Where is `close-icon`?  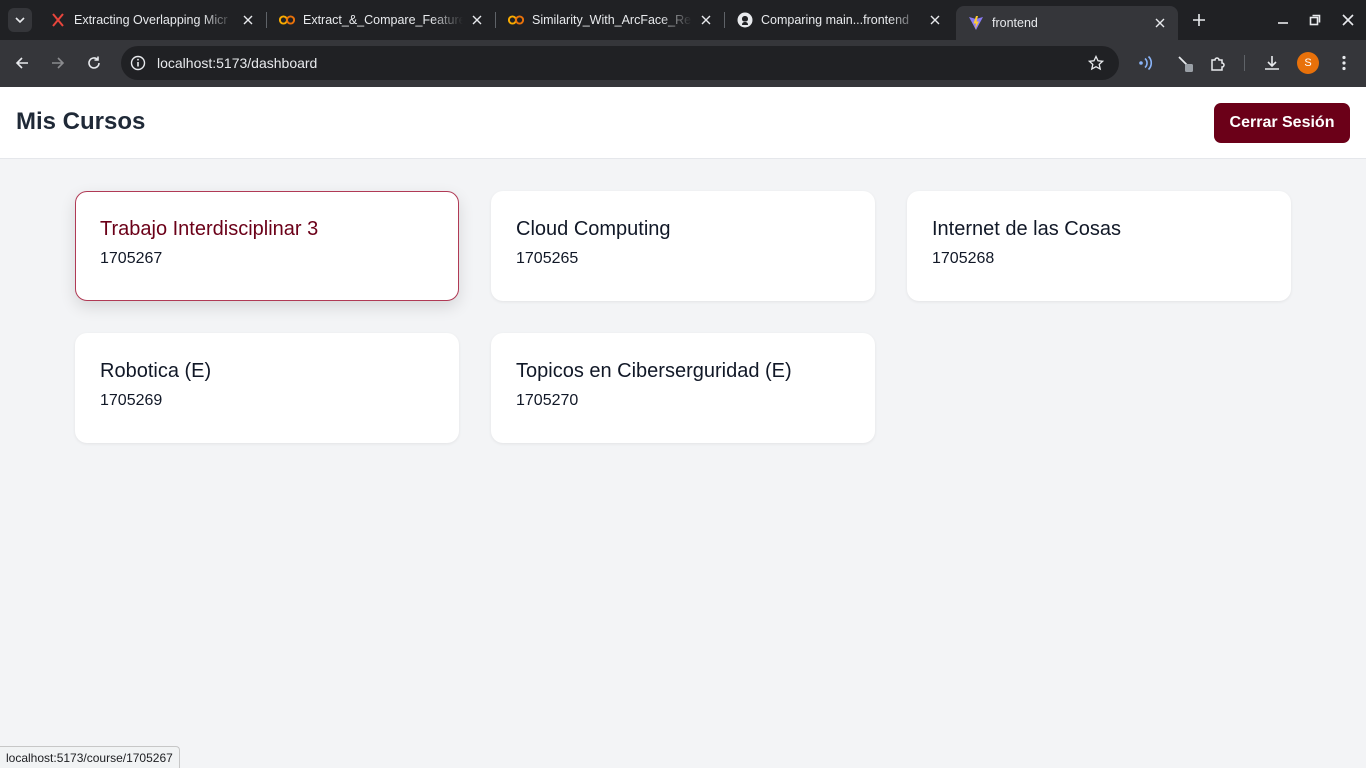 close-icon is located at coordinates (1348, 20).